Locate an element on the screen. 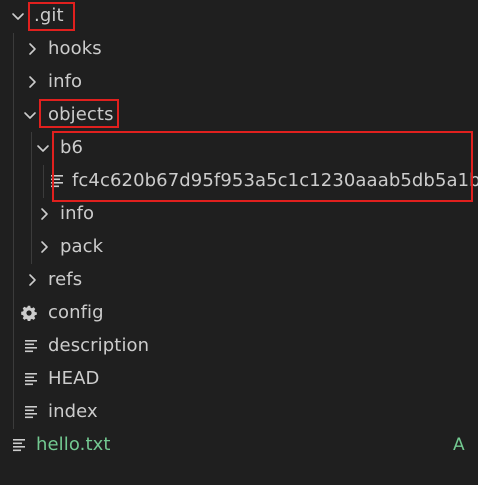 The width and height of the screenshot is (478, 485). tree-item-objects: objects is located at coordinates (239, 115).